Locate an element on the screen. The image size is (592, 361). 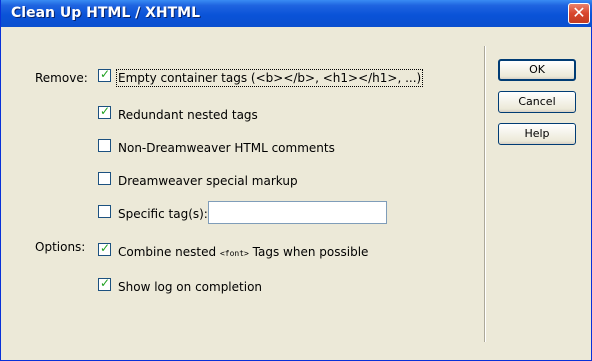
dw-special-markup-label: Dreamweaver special markup is located at coordinates (208, 181).